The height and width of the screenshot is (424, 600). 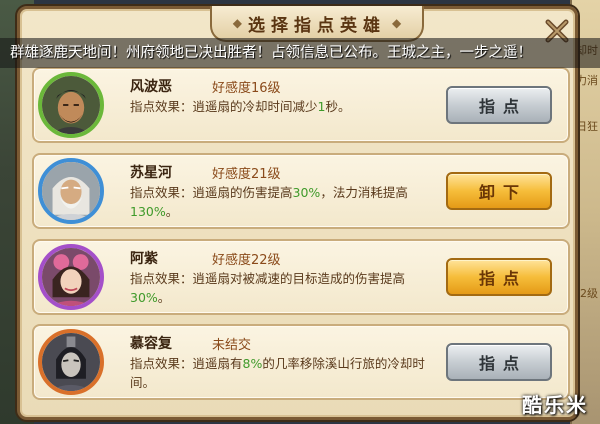 I want to click on maiden-portrait-icon, so click(x=71, y=277).